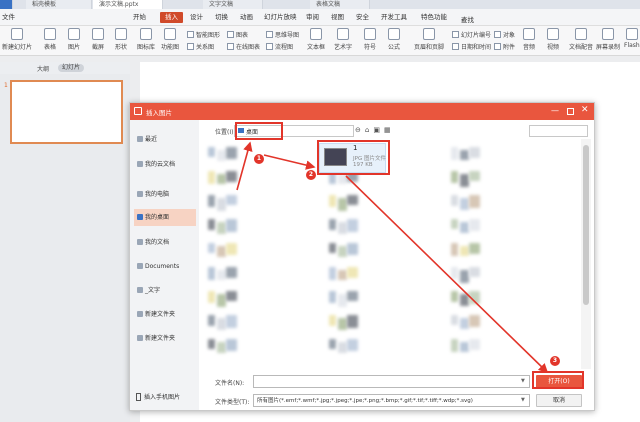  What do you see at coordinates (311, 175) in the screenshot?
I see `step-badge-2: 2` at bounding box center [311, 175].